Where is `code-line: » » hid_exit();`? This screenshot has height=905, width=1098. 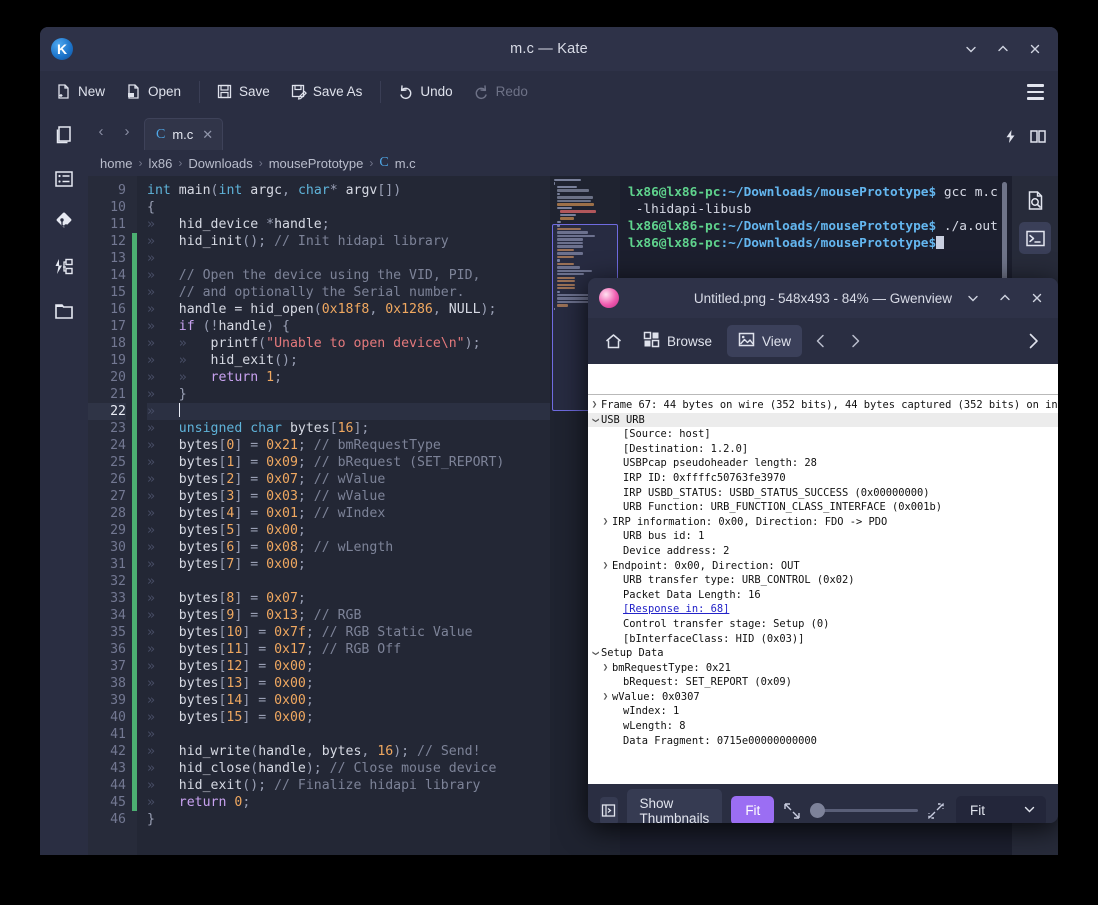
code-line: » » hid_exit(); is located at coordinates (348, 360).